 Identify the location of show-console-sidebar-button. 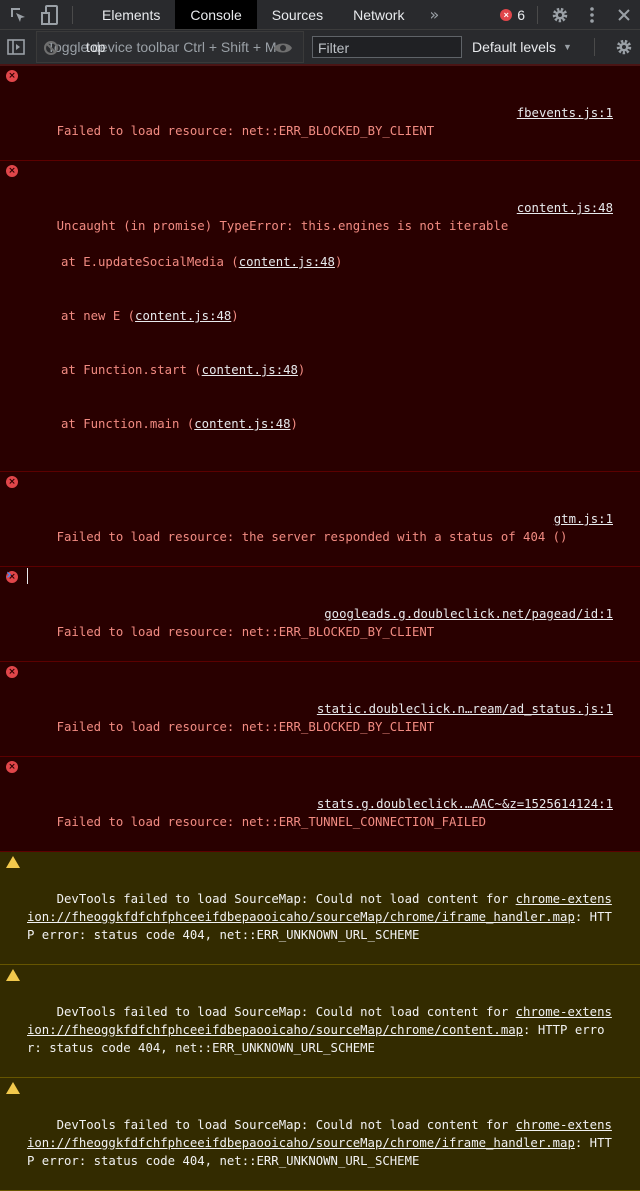
(16, 47).